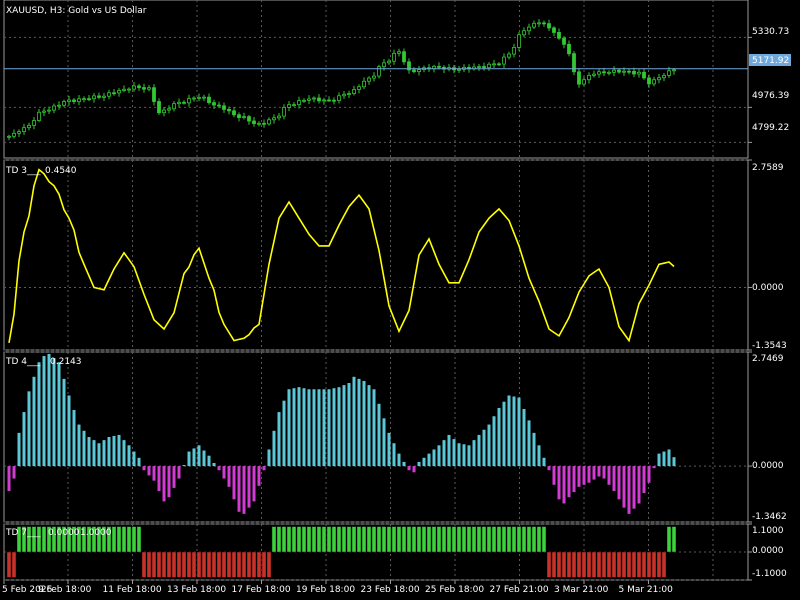  I want to click on time-tick-label: 19 Feb 18:00, so click(325, 590).